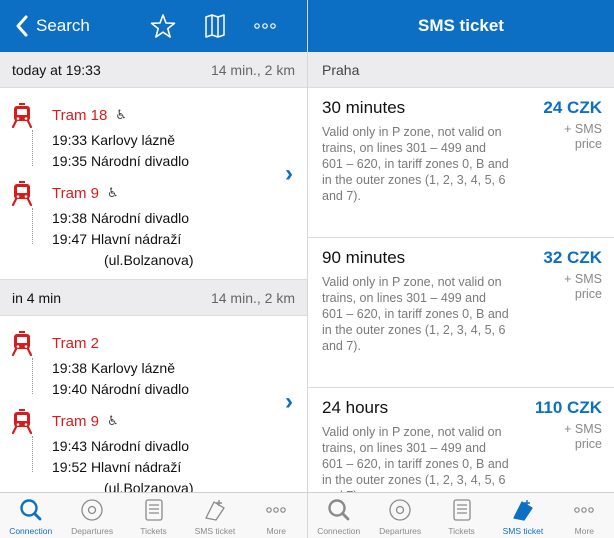 The height and width of the screenshot is (538, 614). What do you see at coordinates (163, 26) in the screenshot?
I see `star-icon` at bounding box center [163, 26].